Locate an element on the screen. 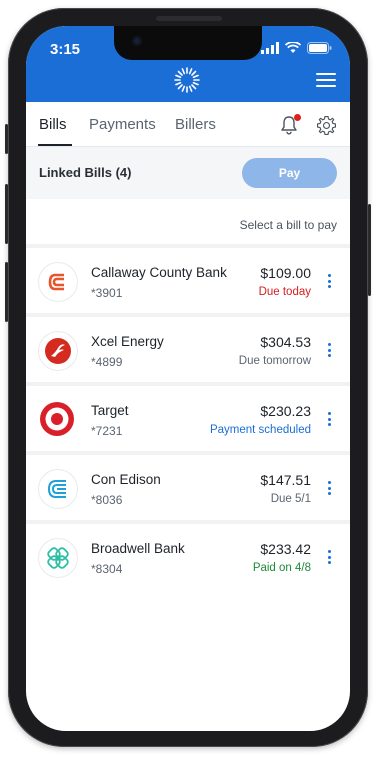  notch is located at coordinates (188, 43).